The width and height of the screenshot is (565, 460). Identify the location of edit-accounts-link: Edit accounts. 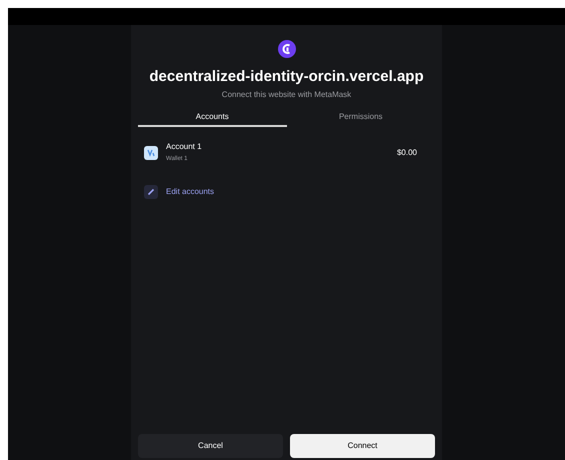
(190, 192).